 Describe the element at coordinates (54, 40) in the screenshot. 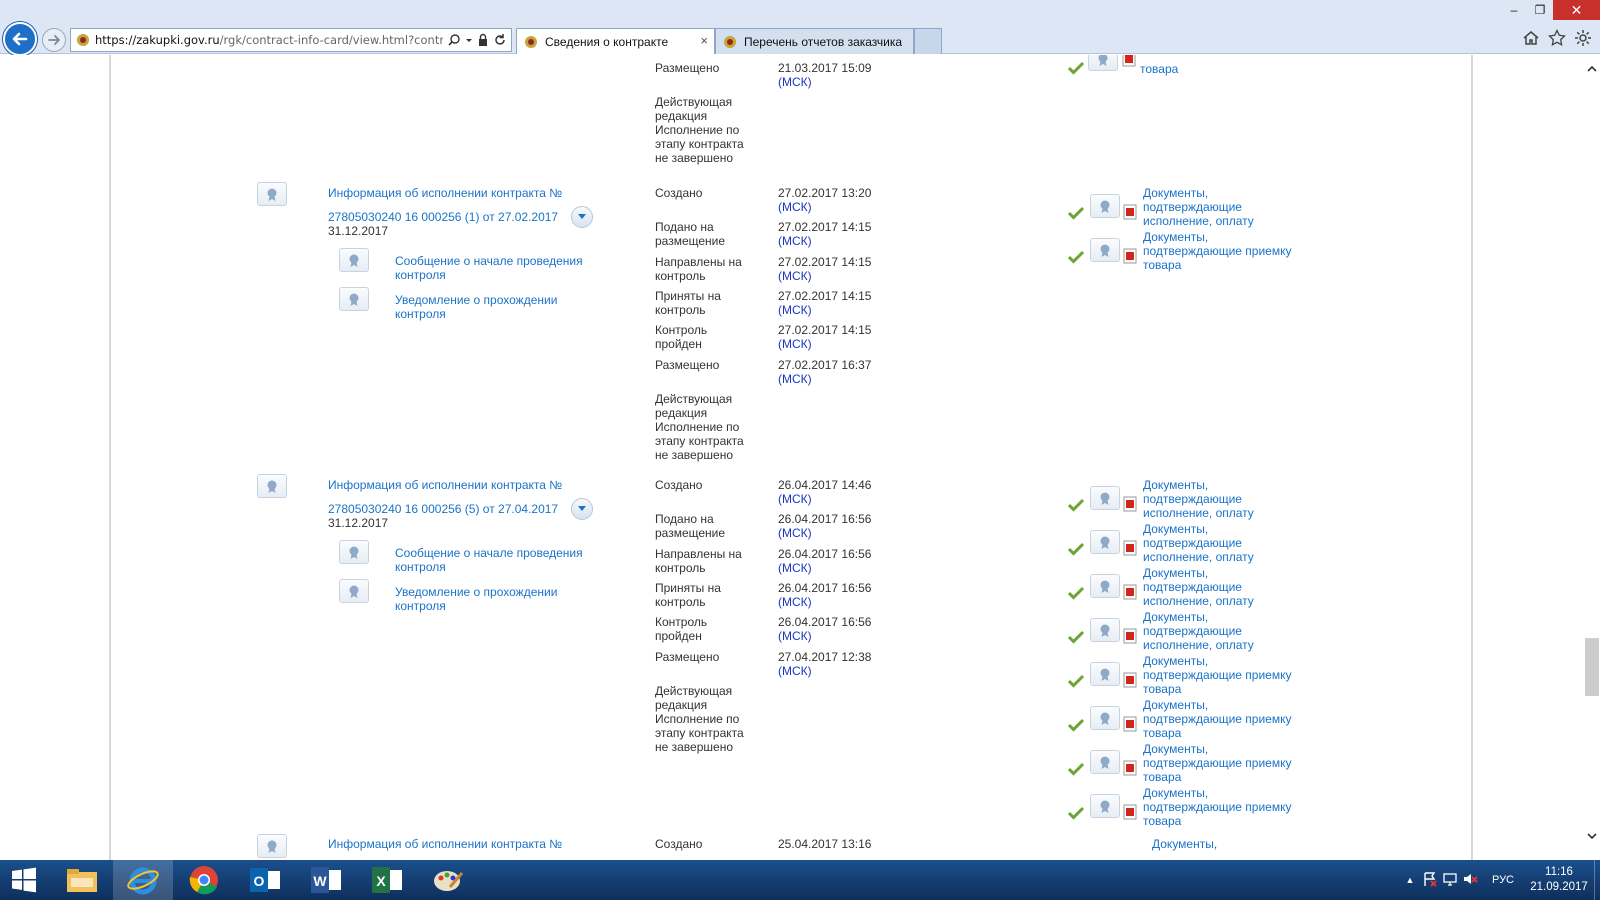

I see `forward-button` at that location.